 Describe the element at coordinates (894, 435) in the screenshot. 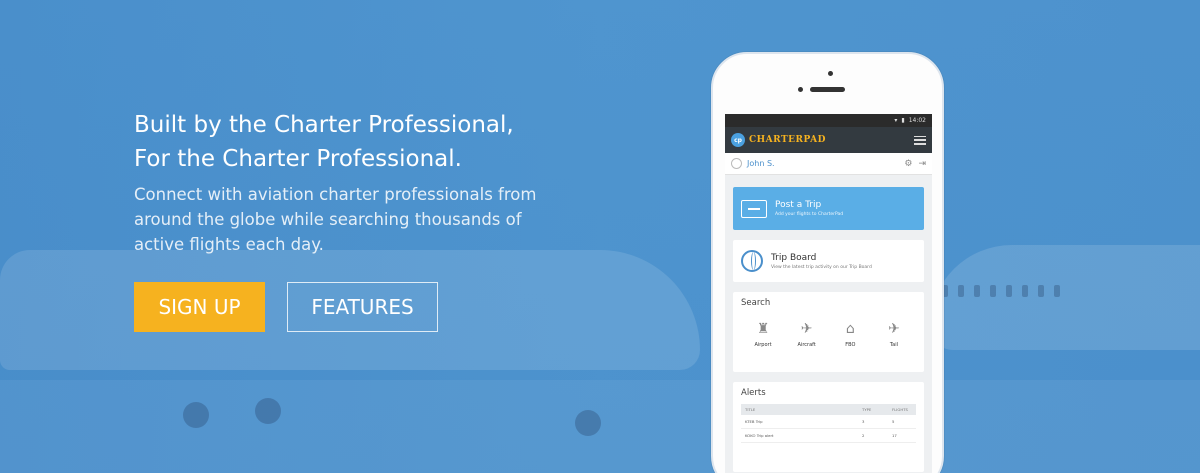

I see `alert-flights: 17` at that location.